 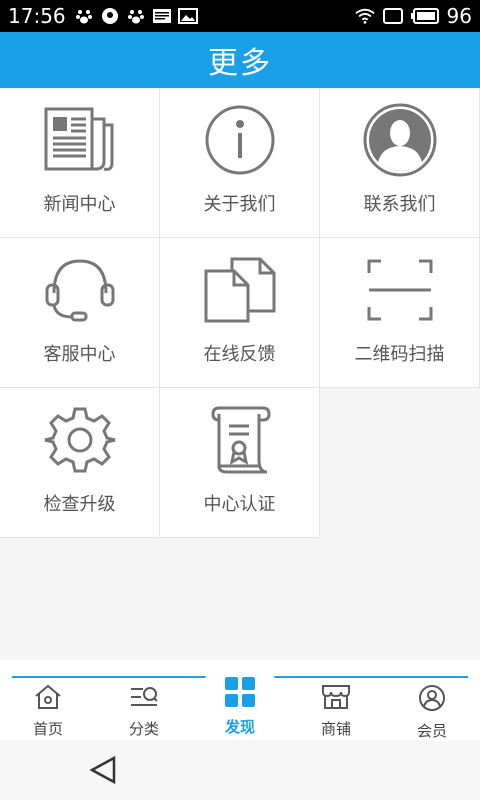 What do you see at coordinates (47, 729) in the screenshot?
I see `tab-label: 首页` at bounding box center [47, 729].